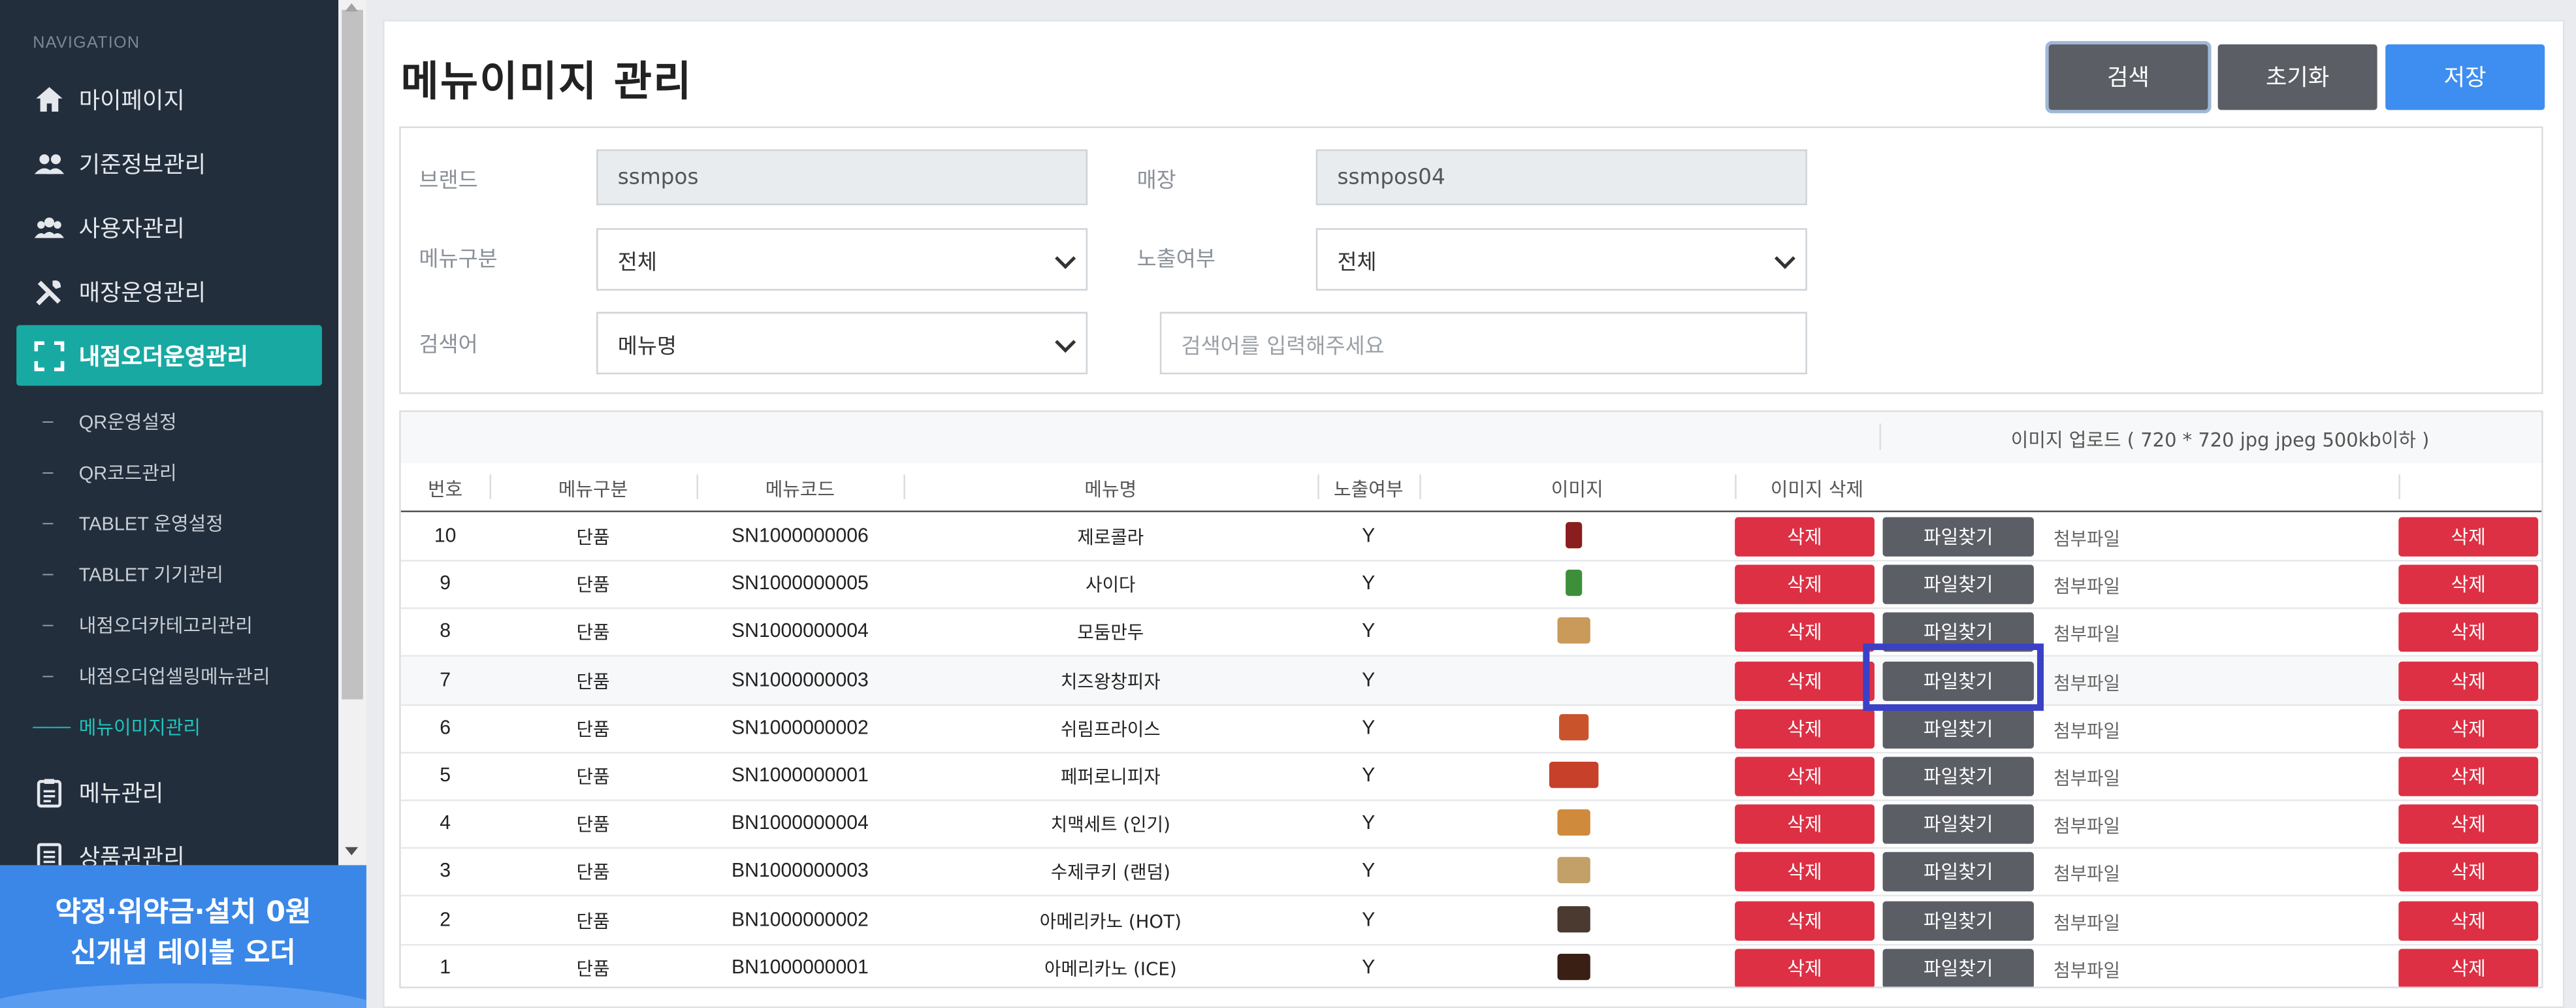  Describe the element at coordinates (1574, 775) in the screenshot. I see `pizza-thumb` at that location.